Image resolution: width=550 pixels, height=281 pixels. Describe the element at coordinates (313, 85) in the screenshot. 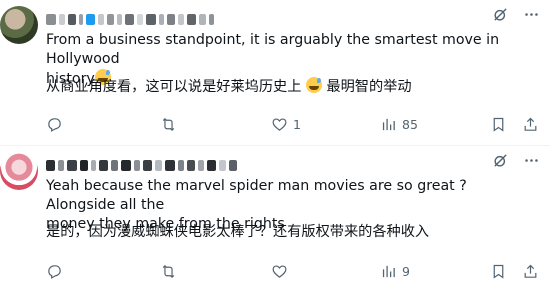

I see `sweat-smile-emoji` at that location.